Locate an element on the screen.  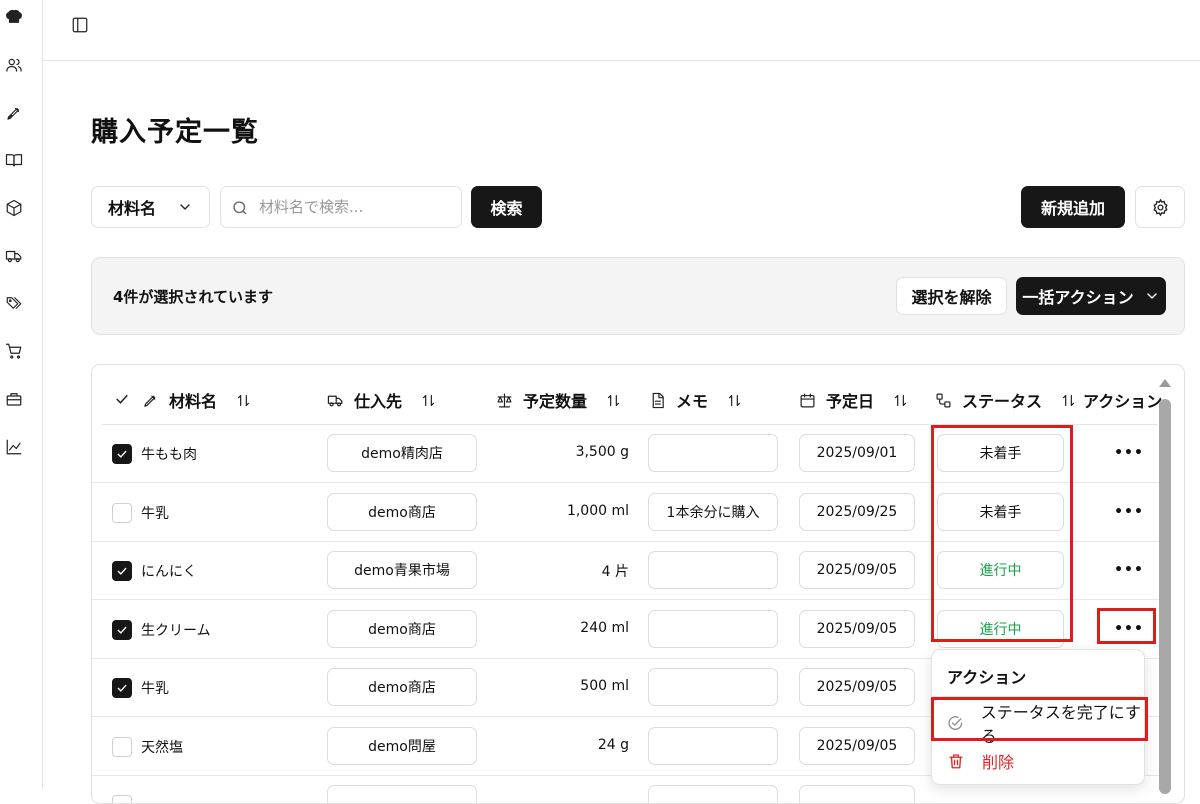
complete-status-menu-item: ステータスを完了にする is located at coordinates (1038, 724).